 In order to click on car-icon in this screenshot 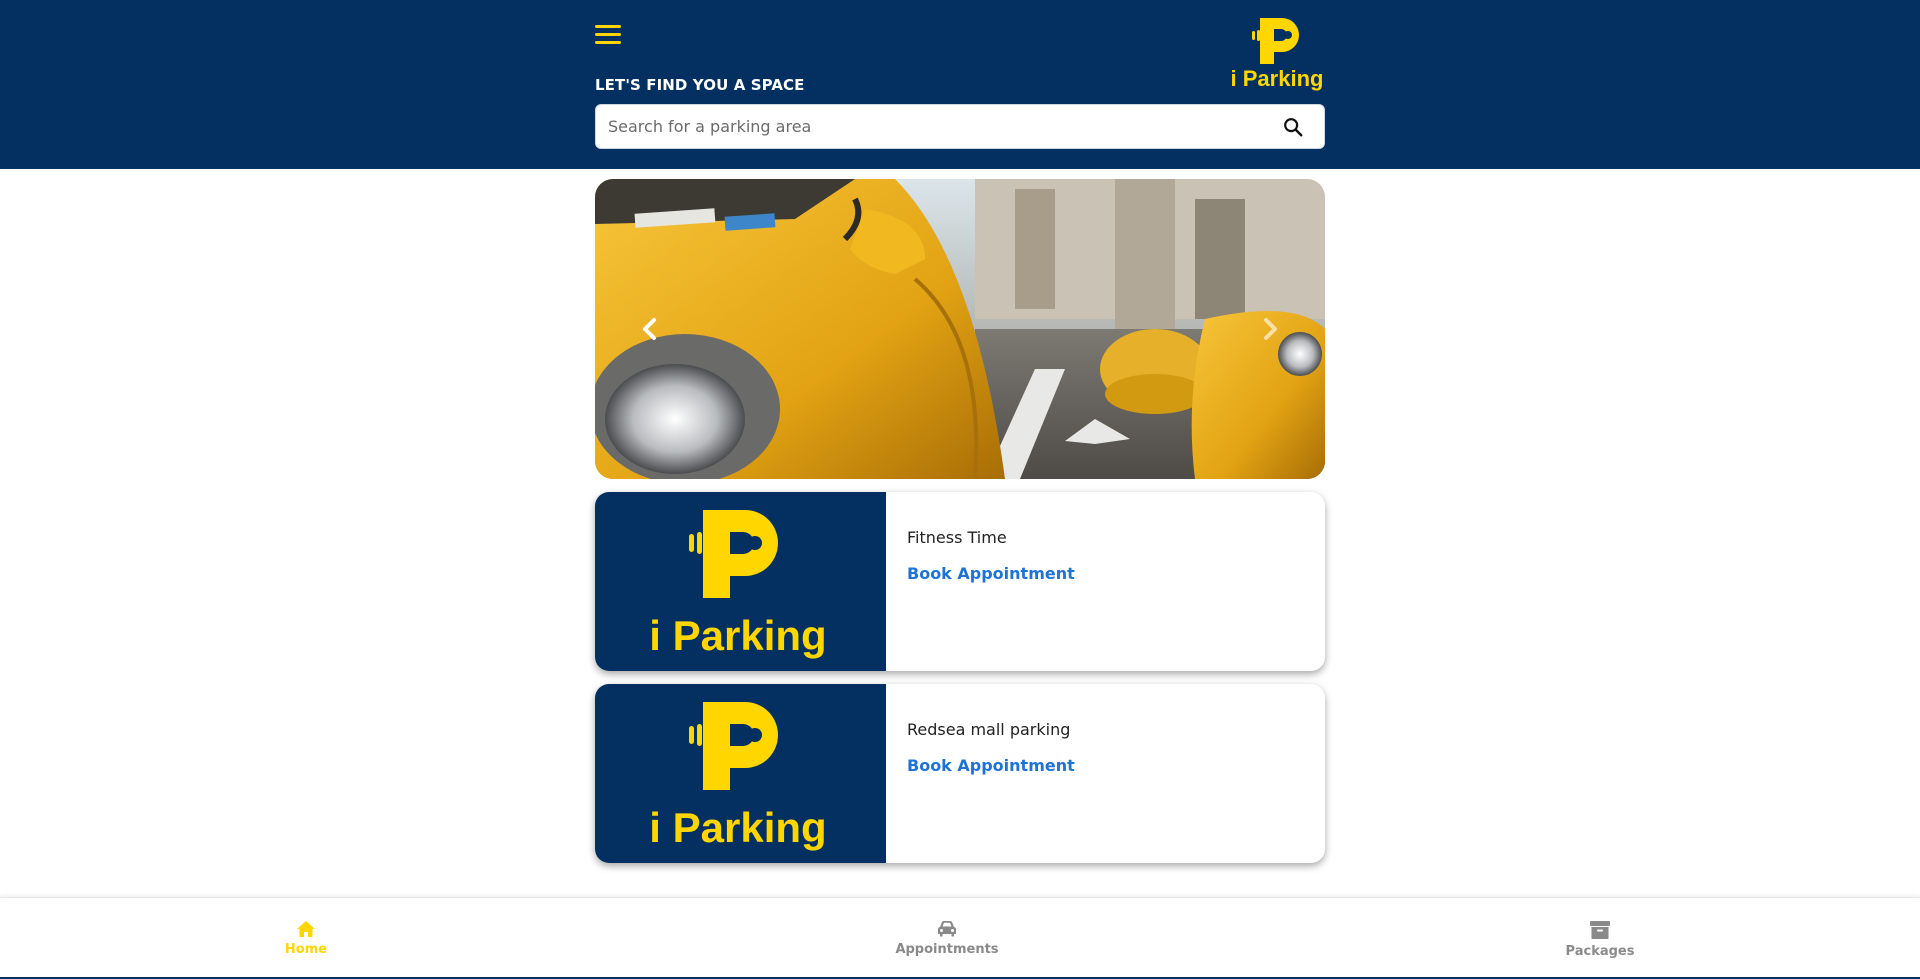, I will do `click(947, 929)`.